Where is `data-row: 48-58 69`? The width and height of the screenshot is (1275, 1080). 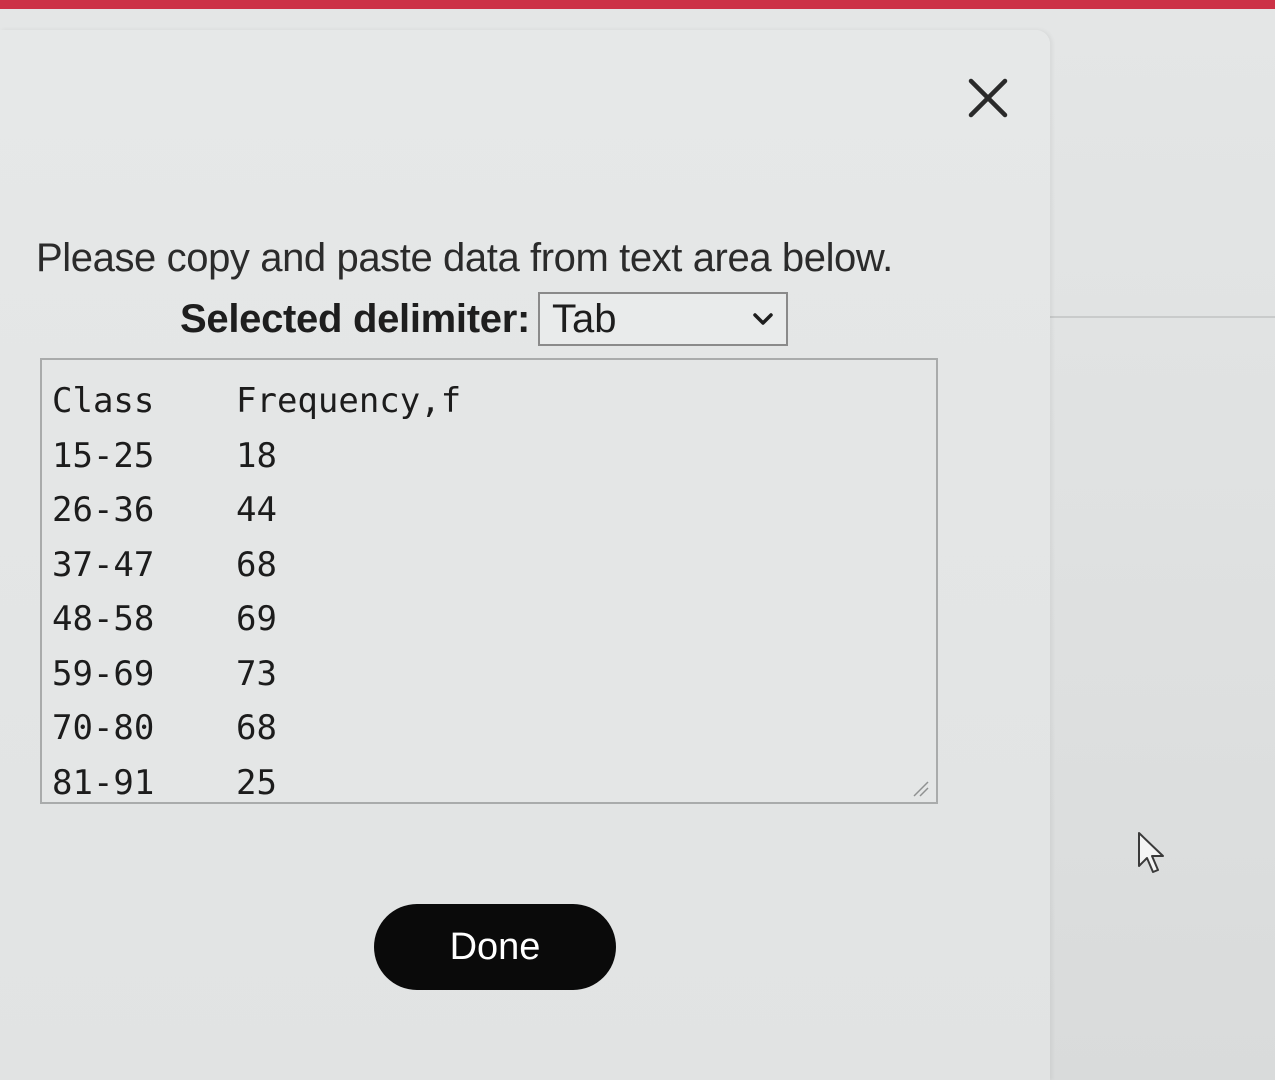 data-row: 48-58 69 is located at coordinates (256, 619).